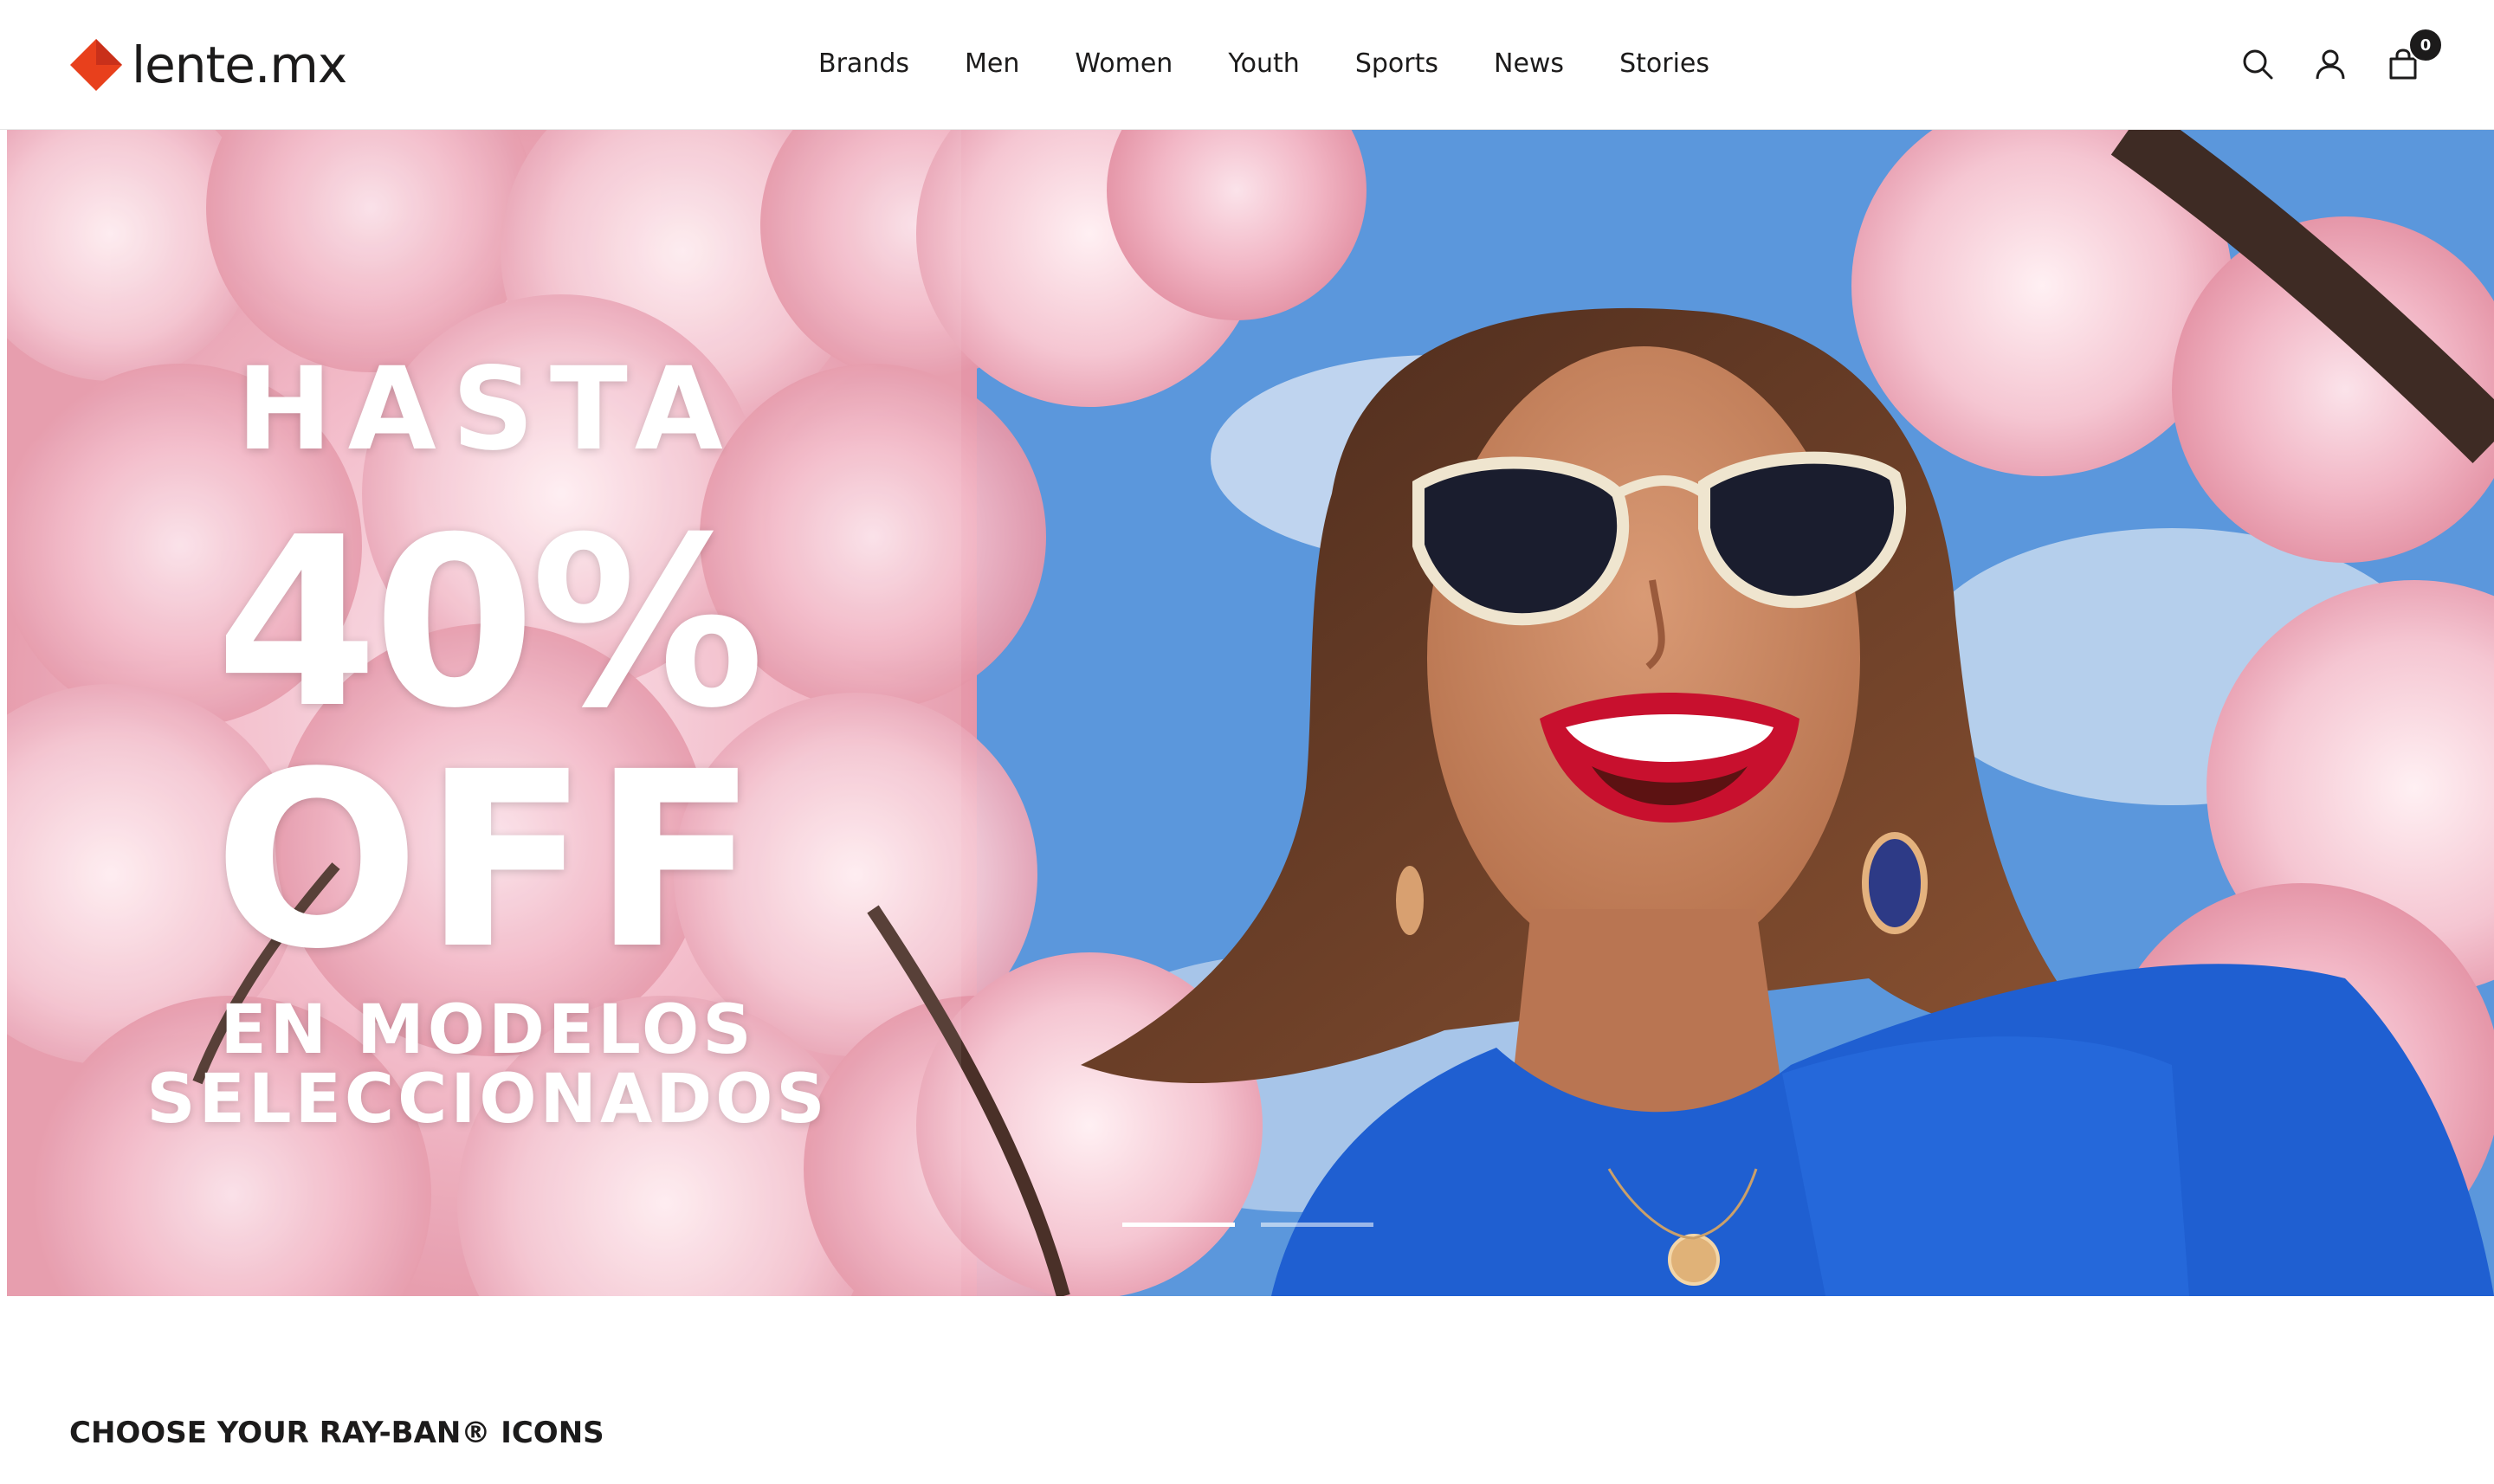 The image size is (2494, 1484). What do you see at coordinates (487, 861) in the screenshot?
I see `hero-headline-off: OFF` at bounding box center [487, 861].